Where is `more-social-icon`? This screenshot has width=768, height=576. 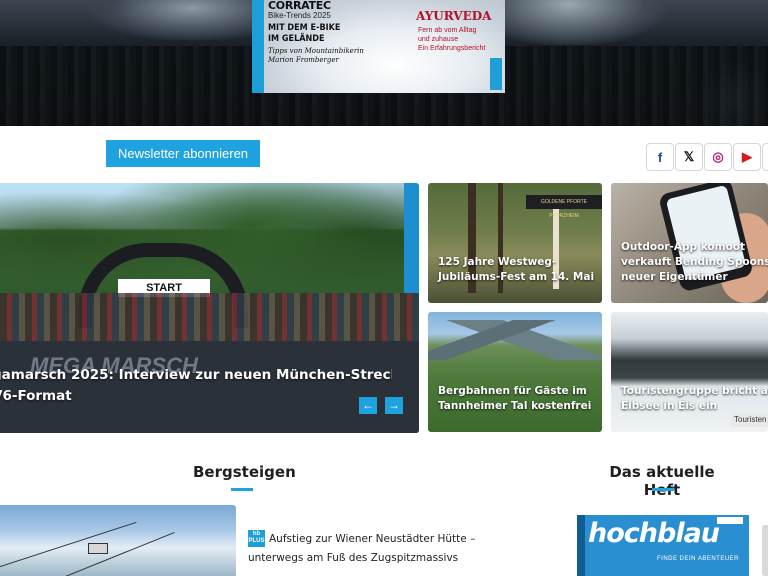
more-social-icon is located at coordinates (765, 157).